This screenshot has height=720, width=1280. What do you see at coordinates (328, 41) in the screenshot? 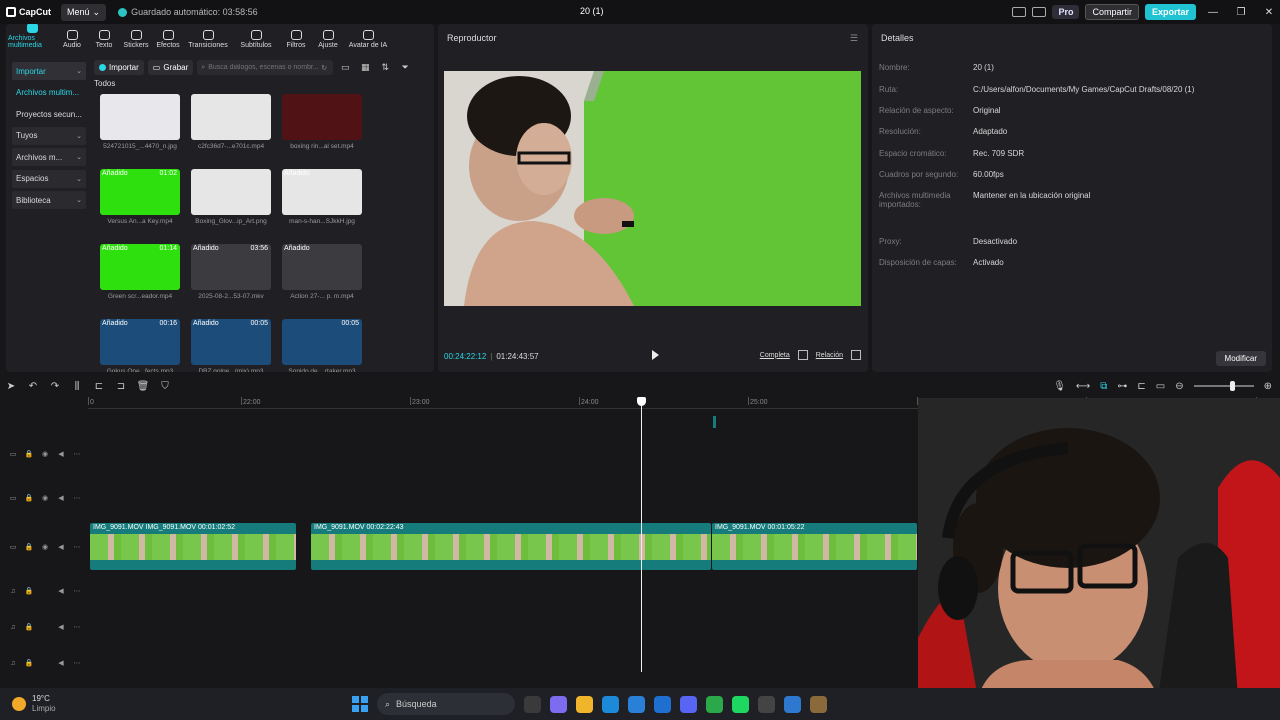
I see `tab-adjust: Ajuste` at bounding box center [328, 41].